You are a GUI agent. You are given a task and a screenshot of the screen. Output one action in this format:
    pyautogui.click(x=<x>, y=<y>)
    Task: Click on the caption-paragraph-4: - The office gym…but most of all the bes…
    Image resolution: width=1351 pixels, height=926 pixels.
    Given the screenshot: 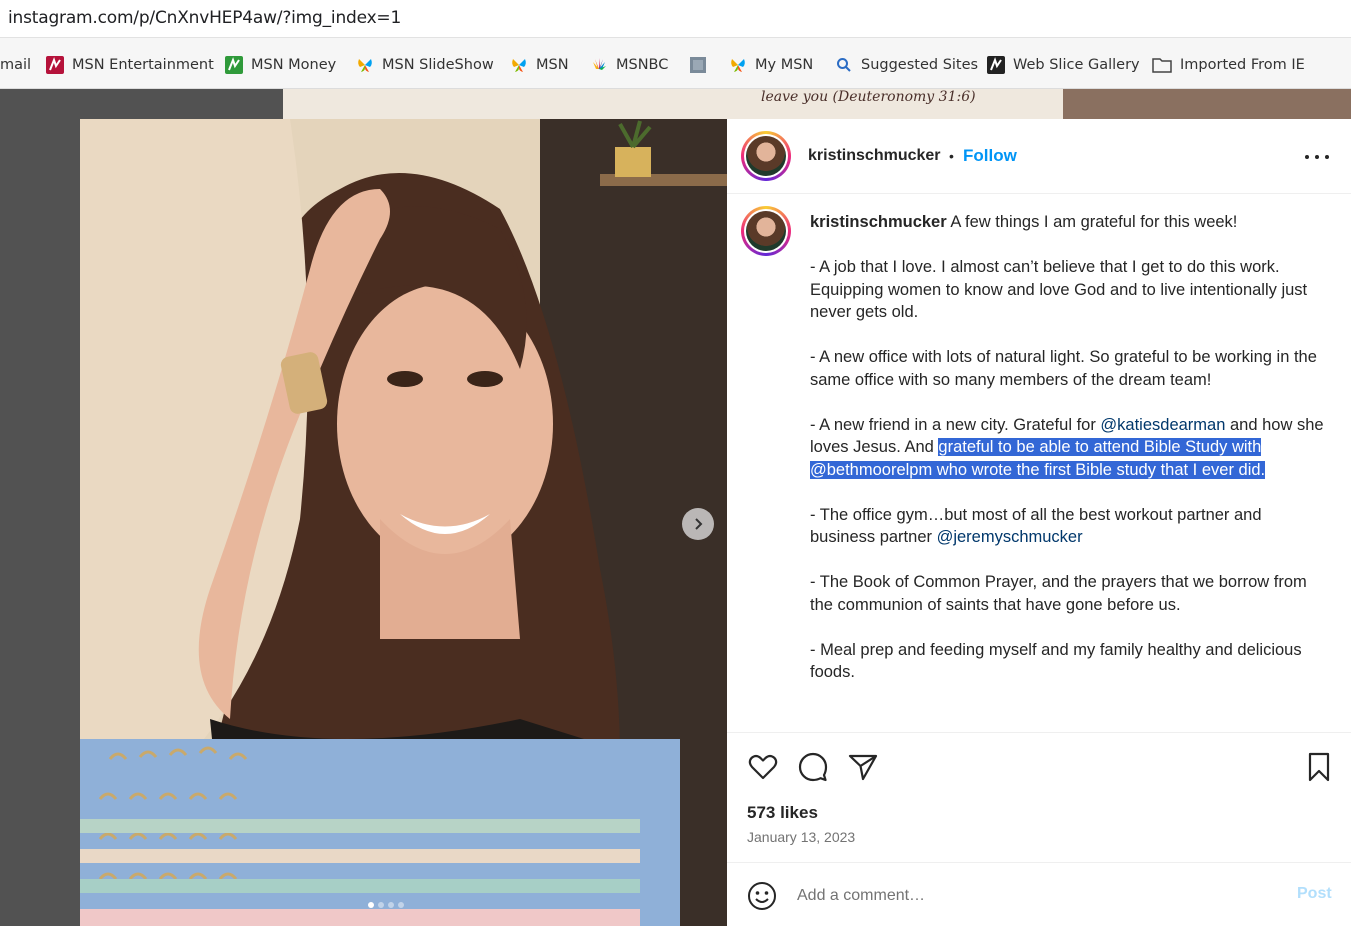 What is the action you would take?
    pyautogui.click(x=1068, y=526)
    